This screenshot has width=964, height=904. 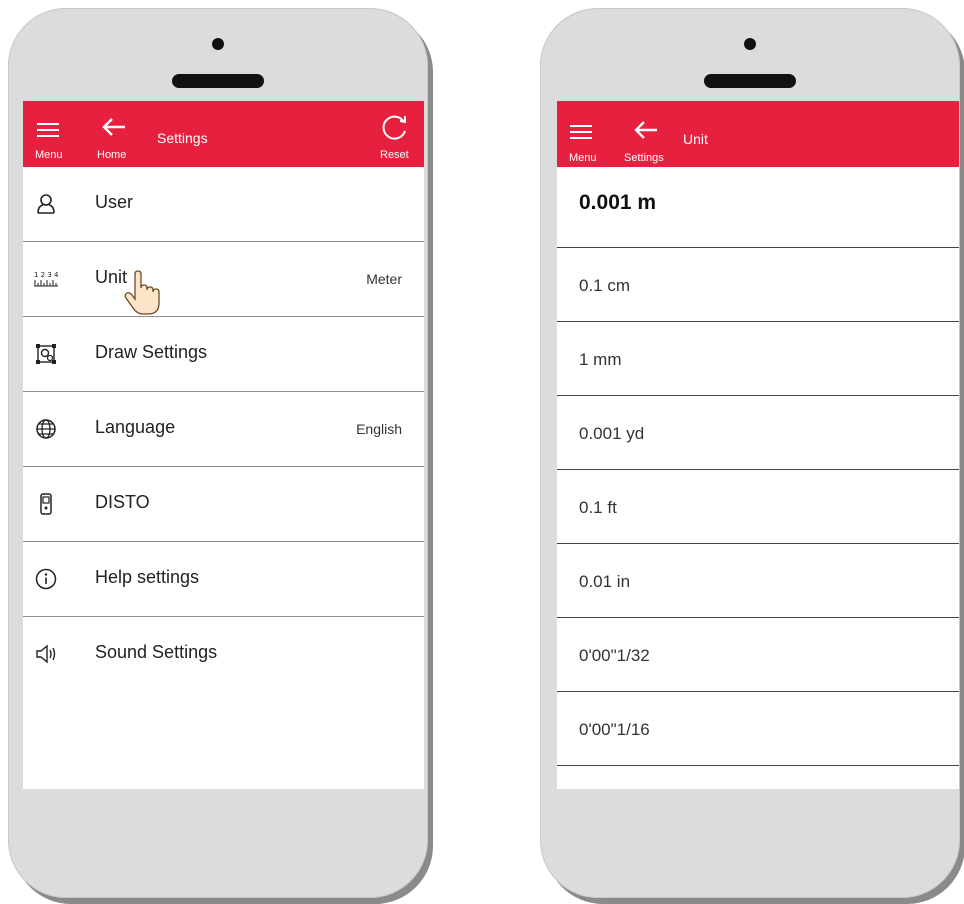 I want to click on settings-item-language: Language English, so click(x=223, y=429).